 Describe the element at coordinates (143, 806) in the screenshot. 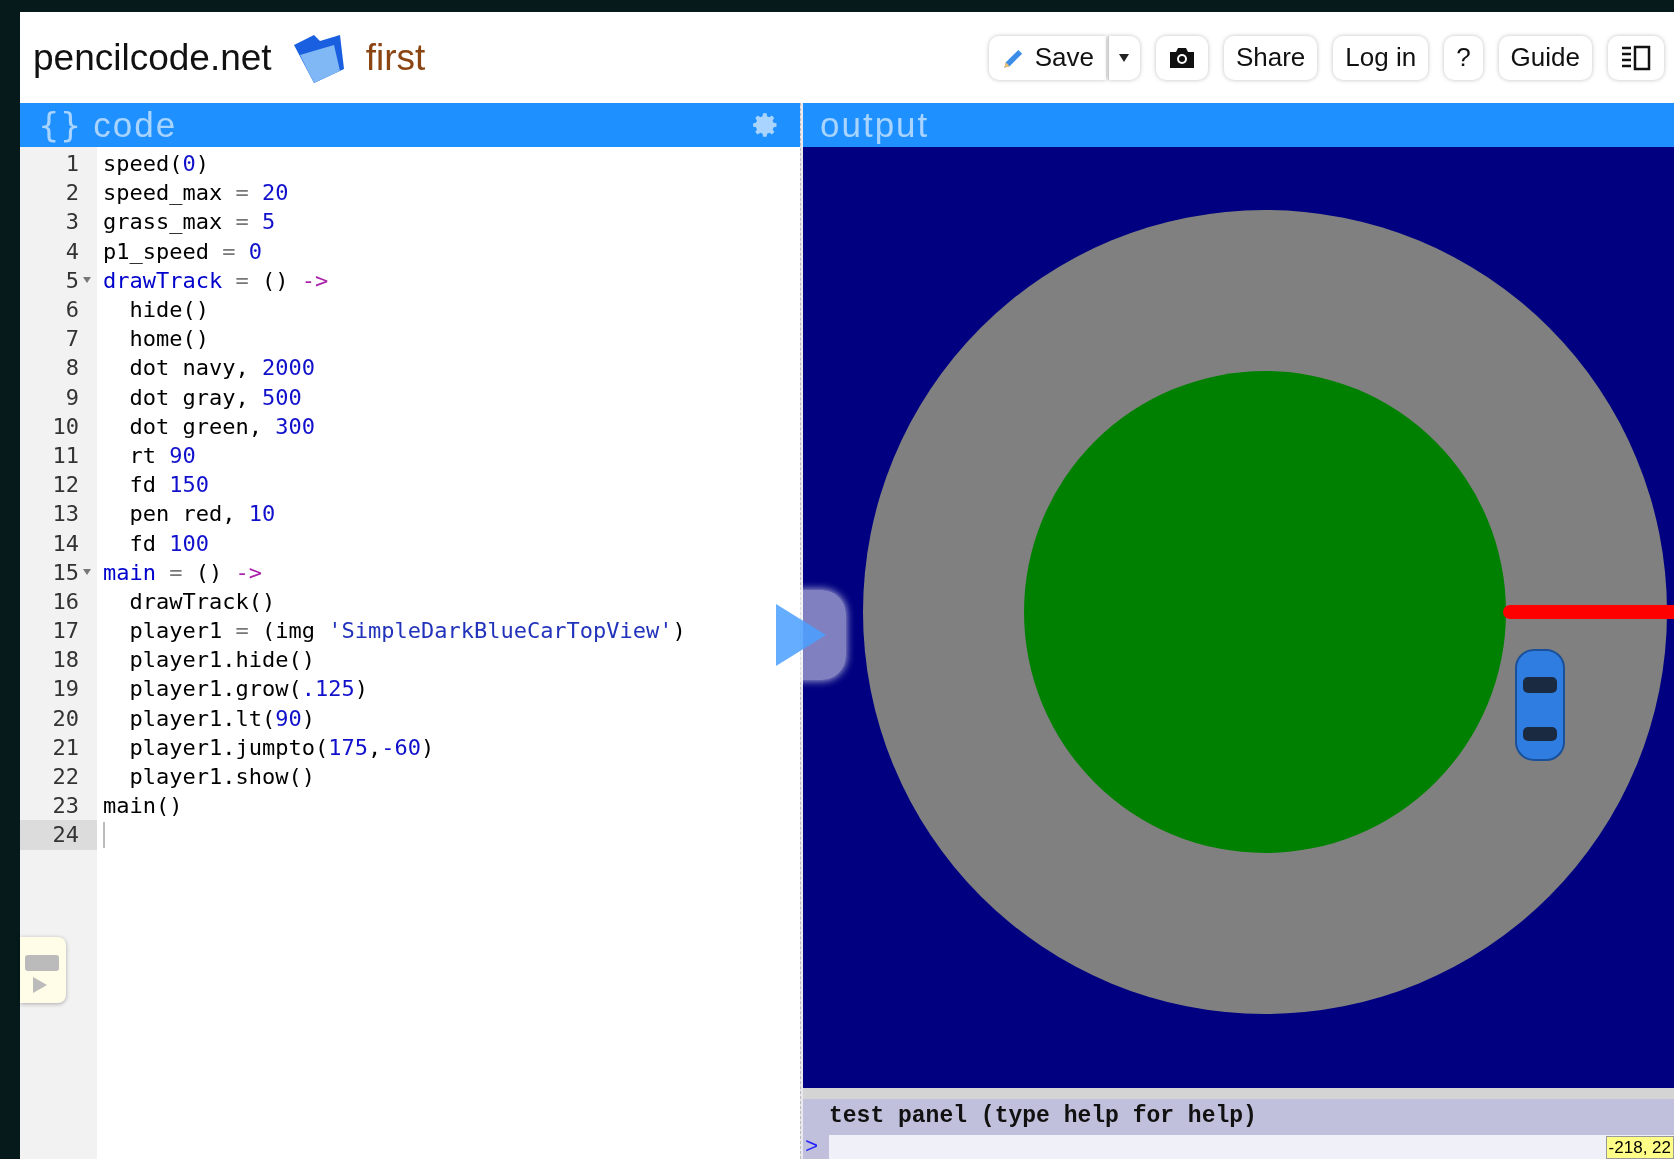

I see `code-line: main()` at that location.